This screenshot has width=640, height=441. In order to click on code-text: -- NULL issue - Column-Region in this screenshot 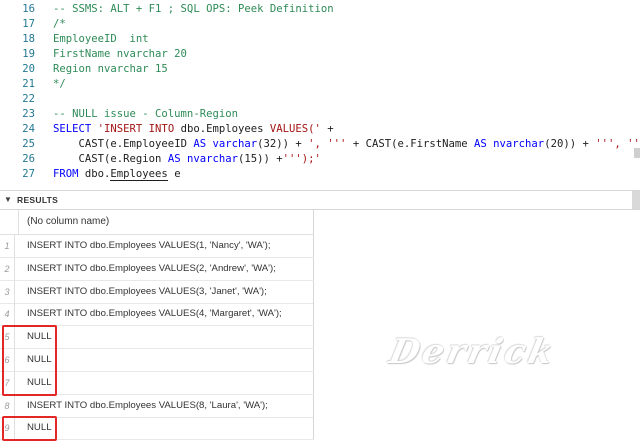, I will do `click(145, 114)`.